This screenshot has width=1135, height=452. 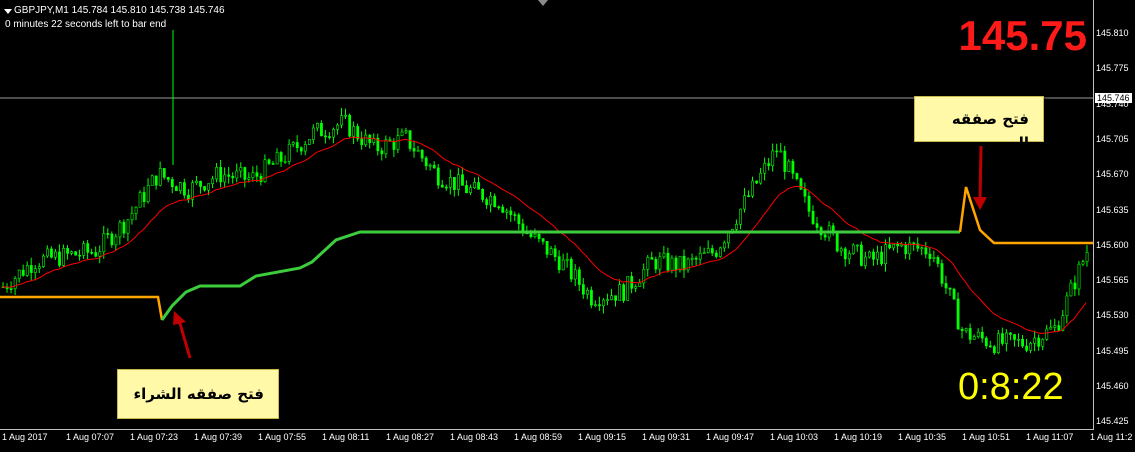 I want to click on price-tick-label: 145.460, so click(x=1112, y=386).